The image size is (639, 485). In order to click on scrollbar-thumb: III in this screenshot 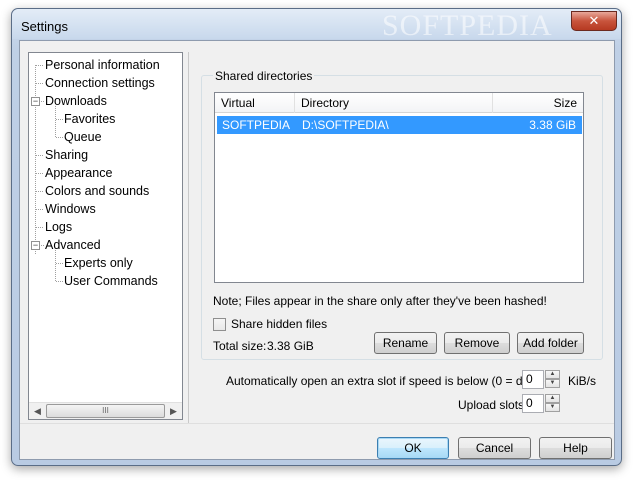, I will do `click(105, 411)`.